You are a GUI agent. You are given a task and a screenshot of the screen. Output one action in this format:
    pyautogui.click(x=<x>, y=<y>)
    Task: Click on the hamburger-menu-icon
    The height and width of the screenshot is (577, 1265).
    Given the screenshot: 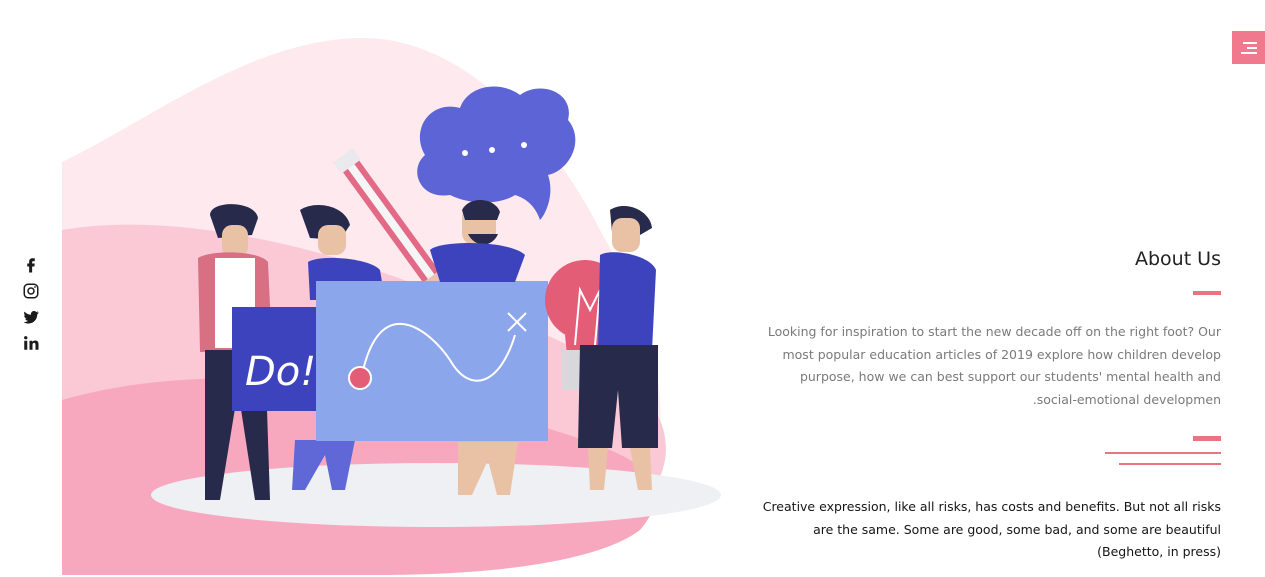 What is the action you would take?
    pyautogui.click(x=1248, y=47)
    